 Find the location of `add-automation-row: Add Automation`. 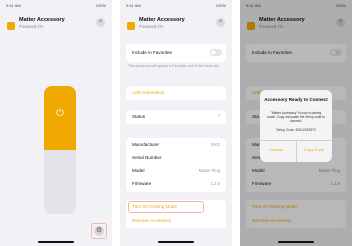

add-automation-row: Add Automation is located at coordinates (176, 93).